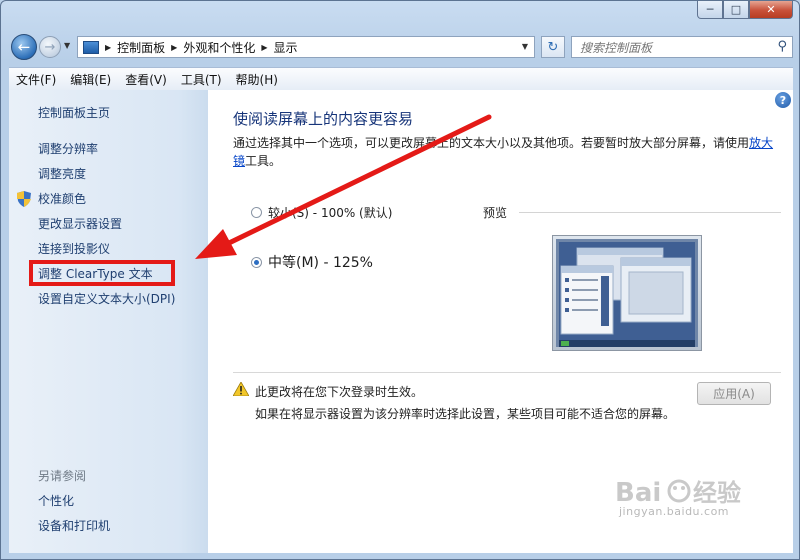 The image size is (800, 560). What do you see at coordinates (74, 248) in the screenshot?
I see `sidebar-item-projector: 连接到投影仪` at bounding box center [74, 248].